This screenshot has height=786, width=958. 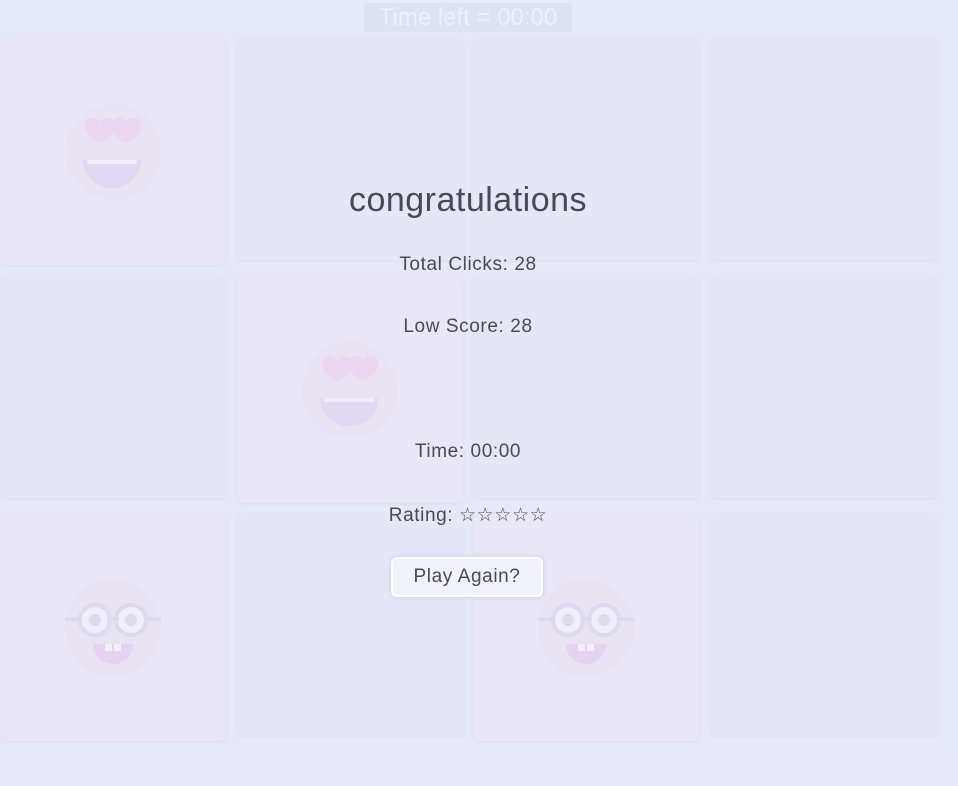 I want to click on total-clicks-text: Total Clicks: 28, so click(x=468, y=264).